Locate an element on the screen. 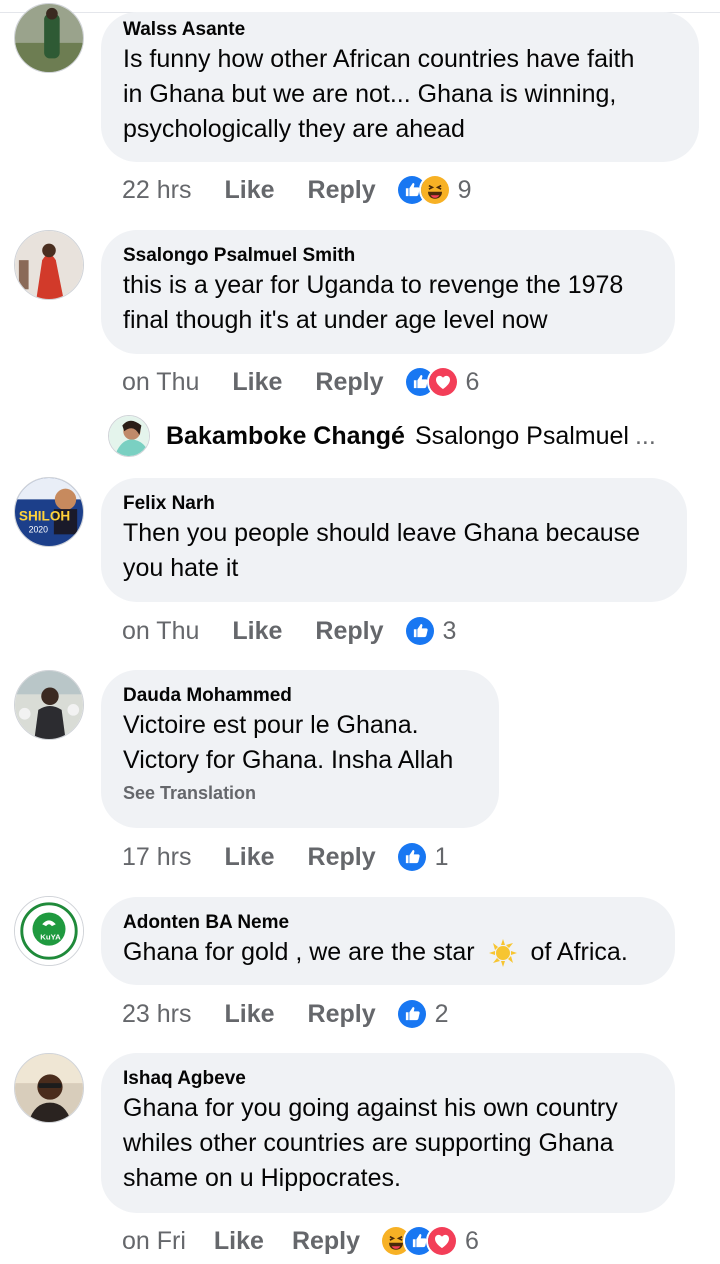  reaction-count: 2 is located at coordinates (441, 1013).